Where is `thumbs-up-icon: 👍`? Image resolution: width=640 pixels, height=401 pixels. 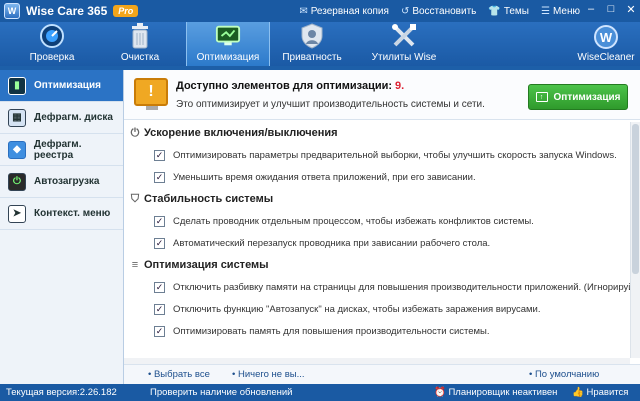 thumbs-up-icon: 👍 is located at coordinates (579, 392).